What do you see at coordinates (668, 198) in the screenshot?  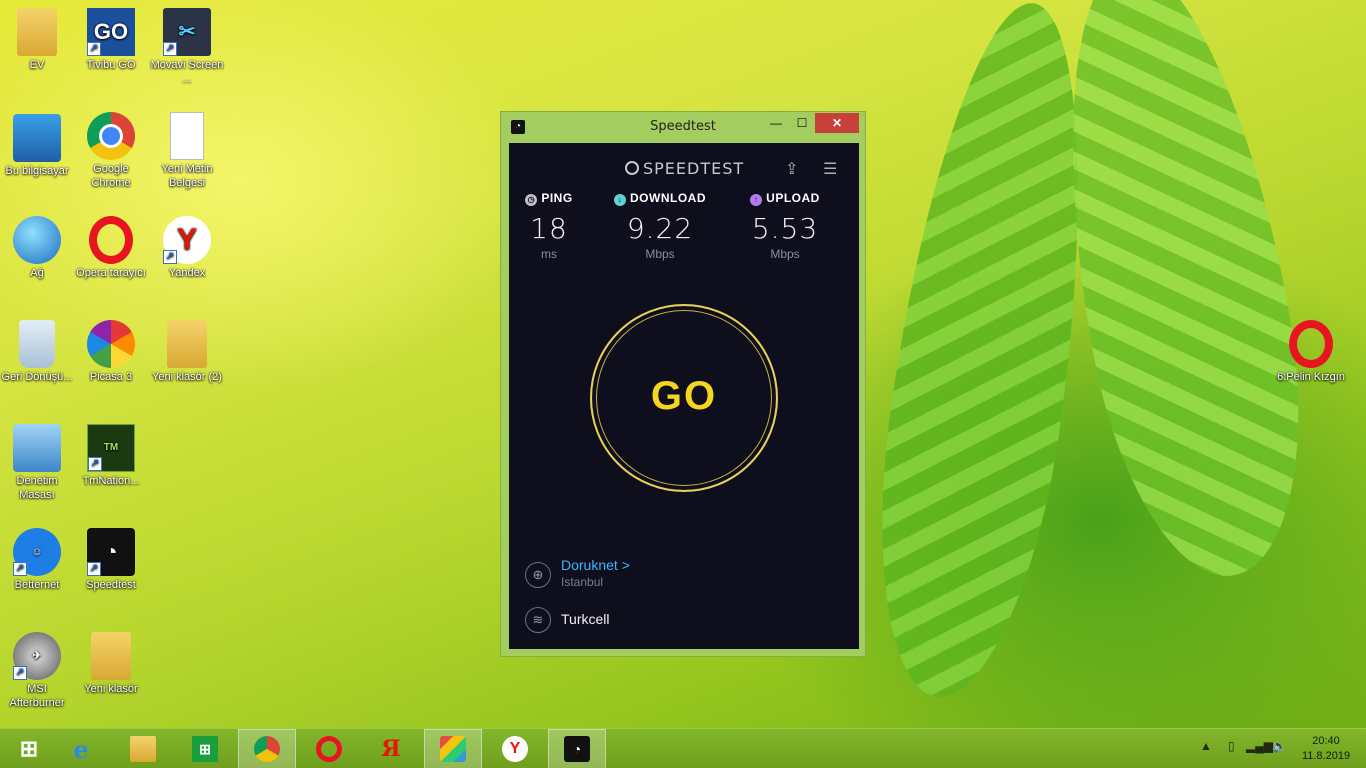 I see `download-label: DOWNLOAD` at bounding box center [668, 198].